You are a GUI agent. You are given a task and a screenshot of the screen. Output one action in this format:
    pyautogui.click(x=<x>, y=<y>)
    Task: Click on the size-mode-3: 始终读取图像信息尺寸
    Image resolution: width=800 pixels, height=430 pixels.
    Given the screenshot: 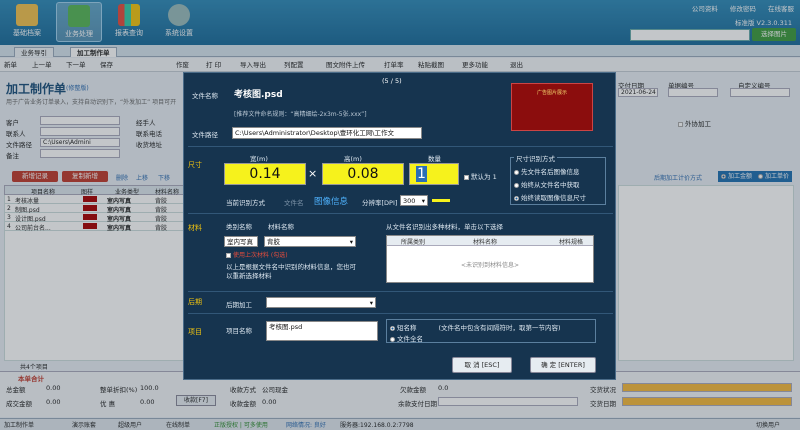 What is the action you would take?
    pyautogui.click(x=550, y=197)
    